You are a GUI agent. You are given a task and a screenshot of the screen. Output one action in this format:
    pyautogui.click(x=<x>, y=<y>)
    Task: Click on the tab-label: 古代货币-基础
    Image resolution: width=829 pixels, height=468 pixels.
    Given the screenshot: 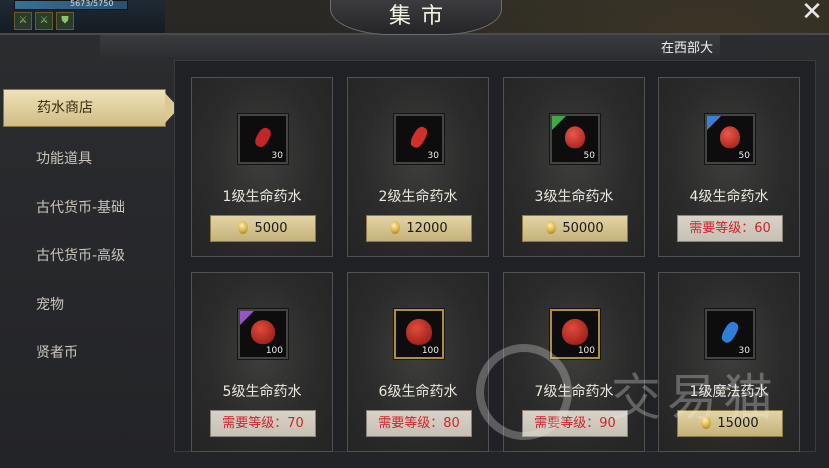 What is the action you would take?
    pyautogui.click(x=81, y=207)
    